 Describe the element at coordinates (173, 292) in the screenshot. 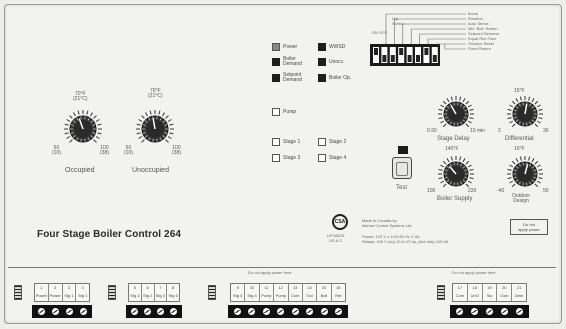

I see `terminal-cell: 8 Stg 3` at that location.